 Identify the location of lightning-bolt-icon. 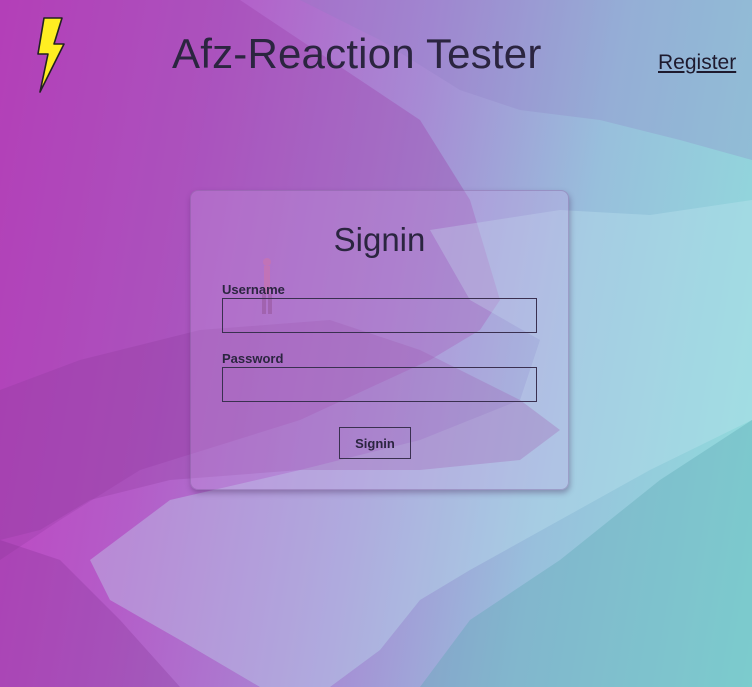
(50, 55).